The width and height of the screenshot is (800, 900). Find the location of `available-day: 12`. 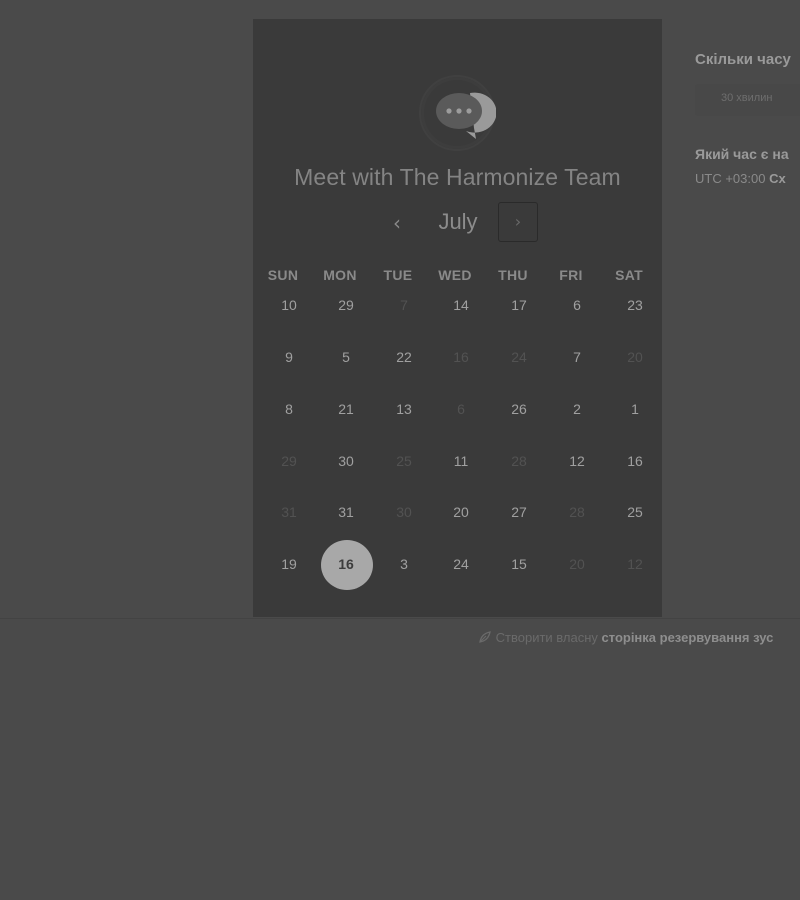

available-day: 12 is located at coordinates (577, 461).